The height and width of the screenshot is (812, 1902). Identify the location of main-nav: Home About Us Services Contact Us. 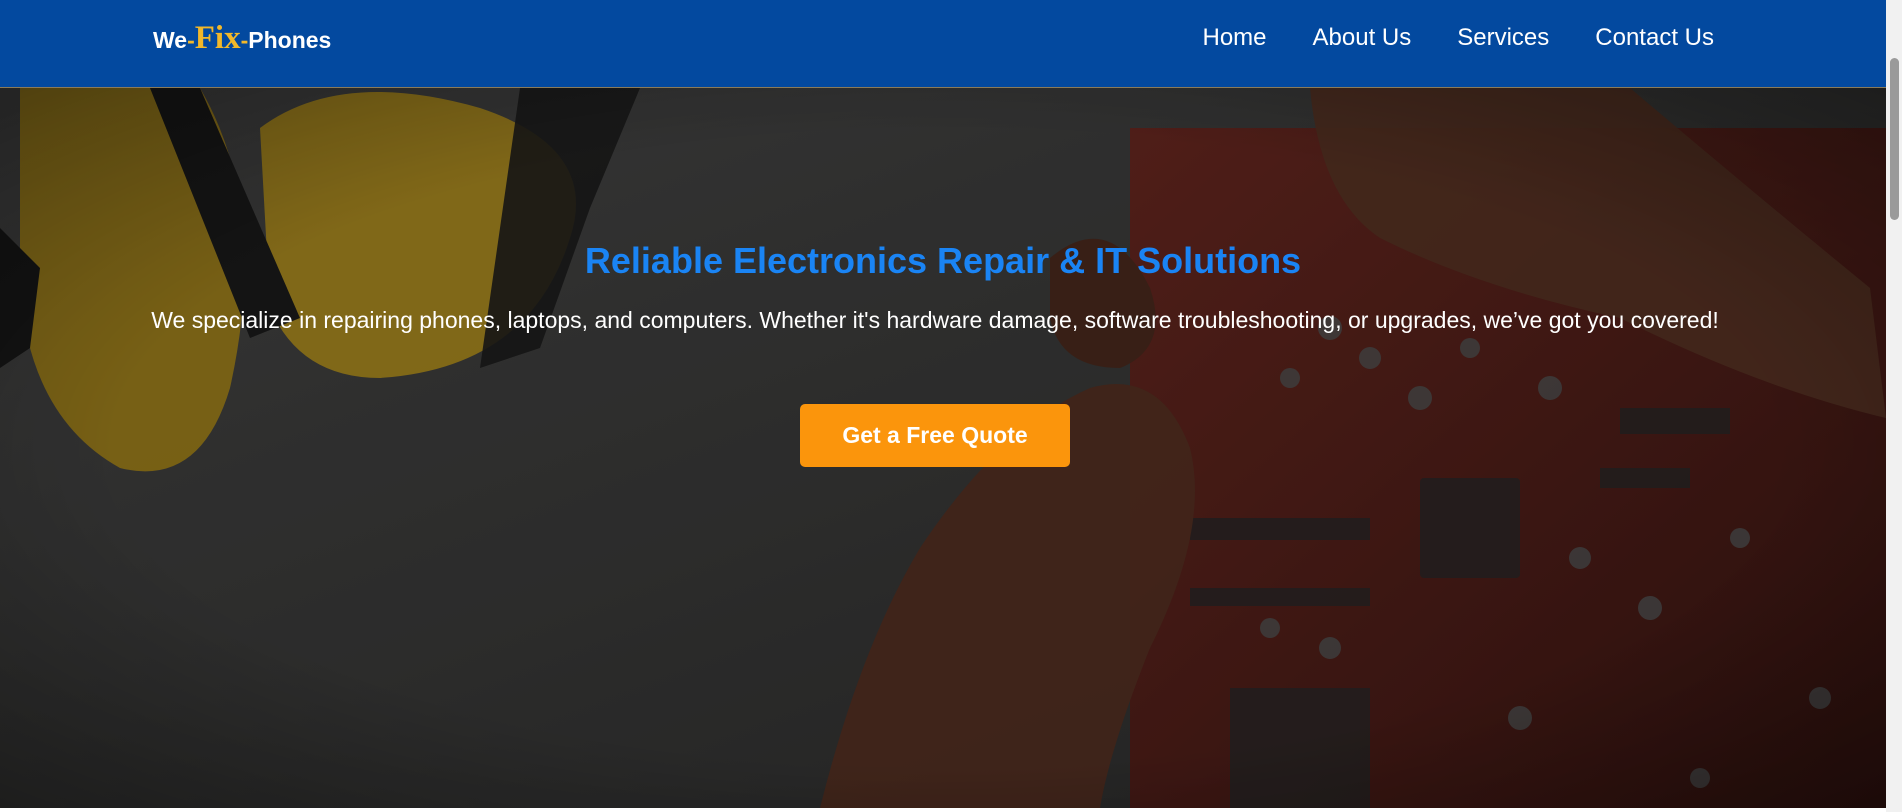
(1459, 38).